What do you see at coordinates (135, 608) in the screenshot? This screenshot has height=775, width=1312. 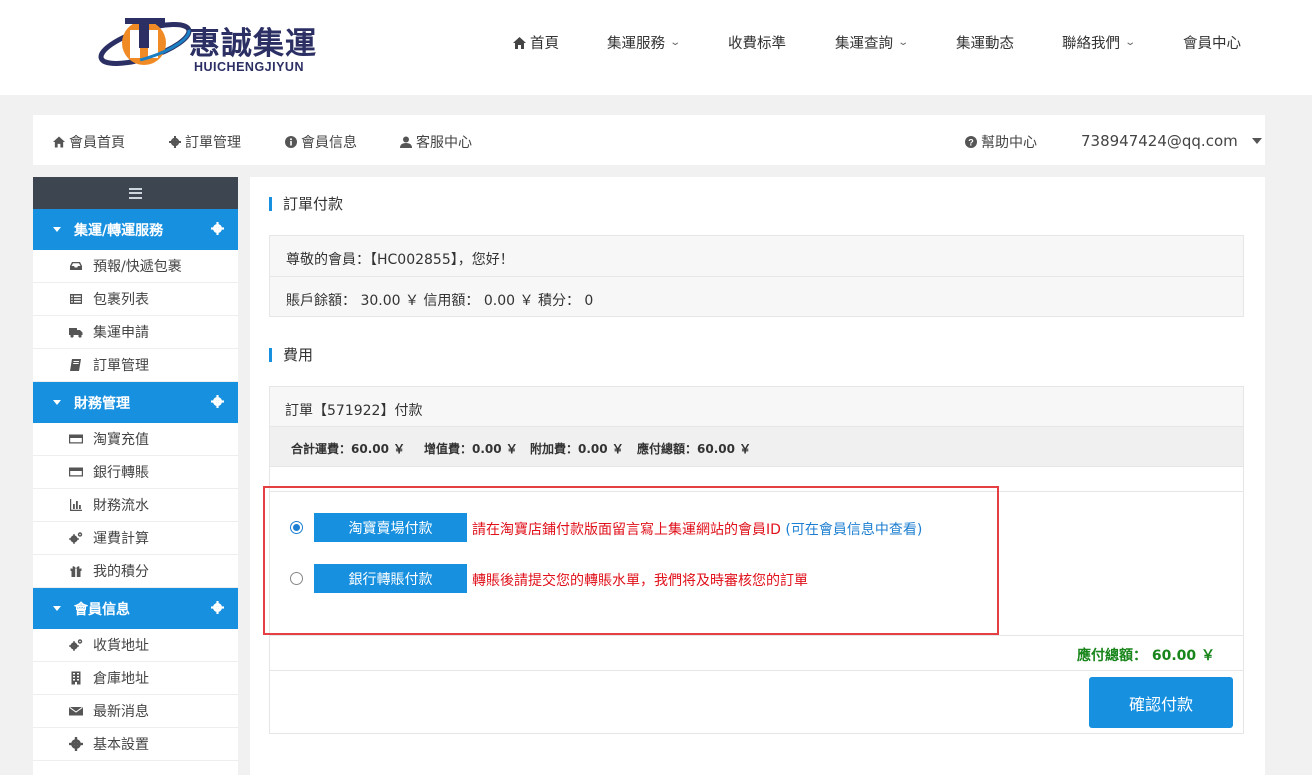 I see `sidebar-group-member: 會員信息` at bounding box center [135, 608].